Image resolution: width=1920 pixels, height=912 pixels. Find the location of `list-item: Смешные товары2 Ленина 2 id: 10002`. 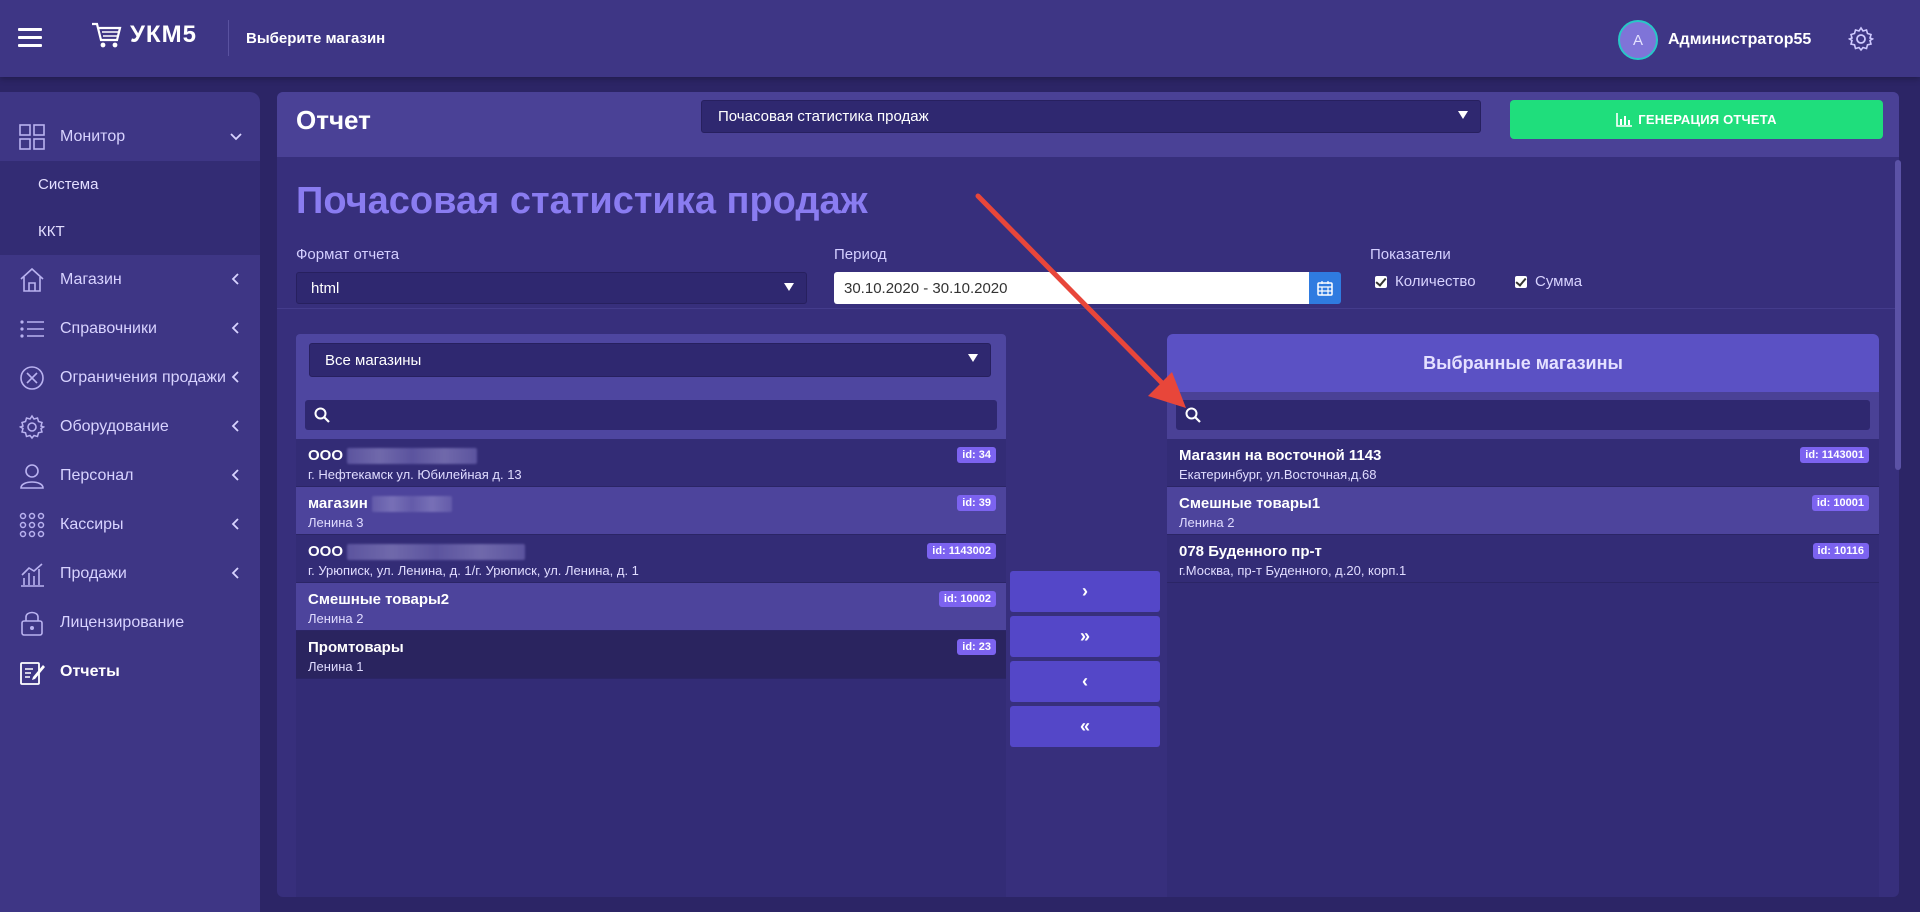

list-item: Смешные товары2 Ленина 2 id: 10002 is located at coordinates (651, 607).